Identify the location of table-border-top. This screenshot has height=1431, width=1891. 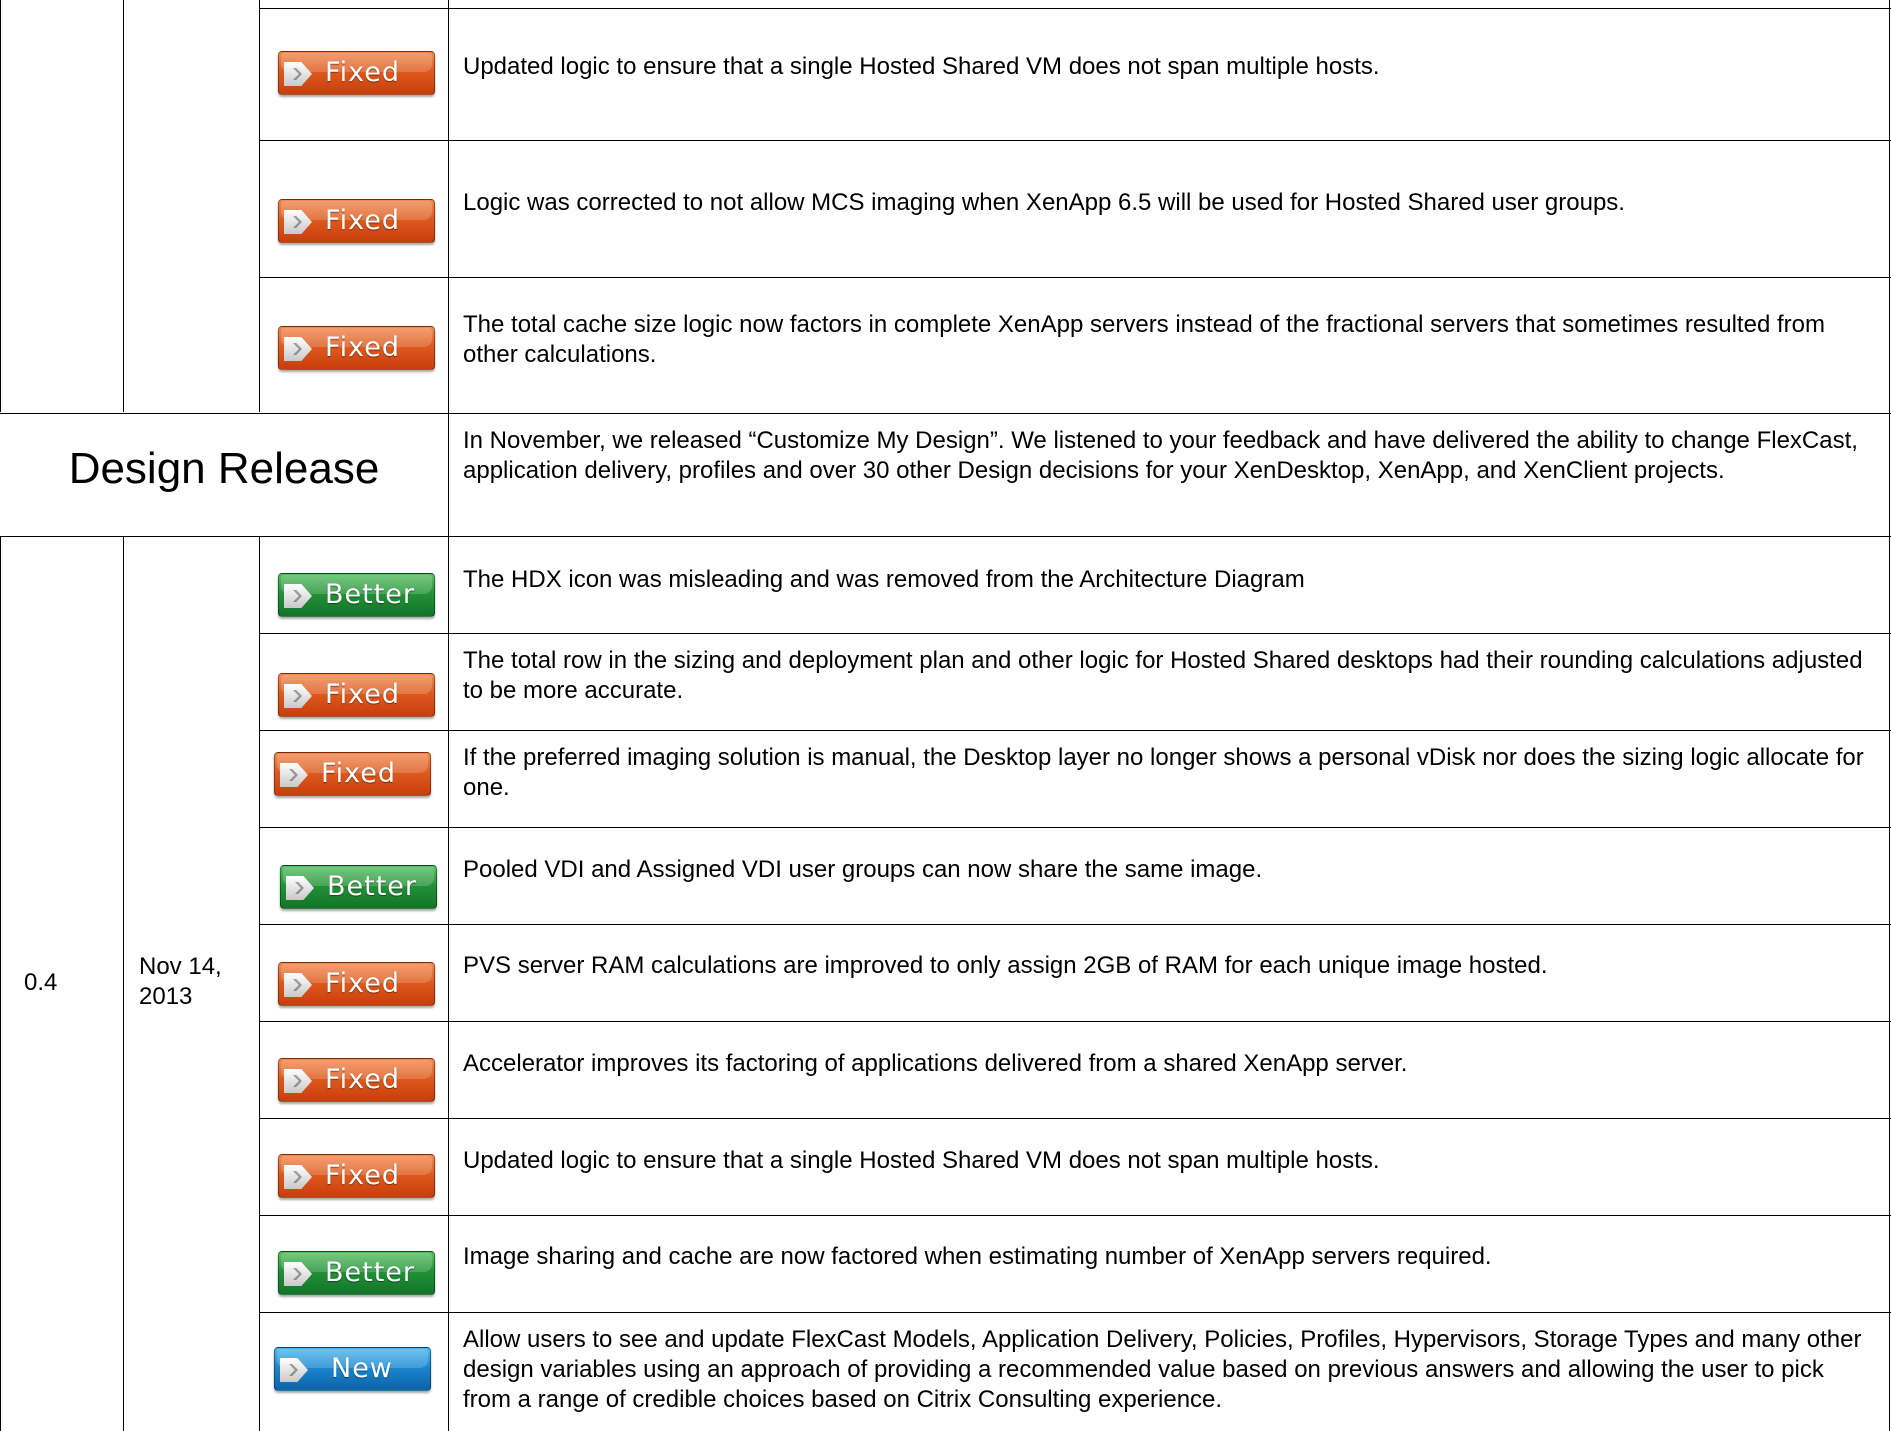
(1075, 8).